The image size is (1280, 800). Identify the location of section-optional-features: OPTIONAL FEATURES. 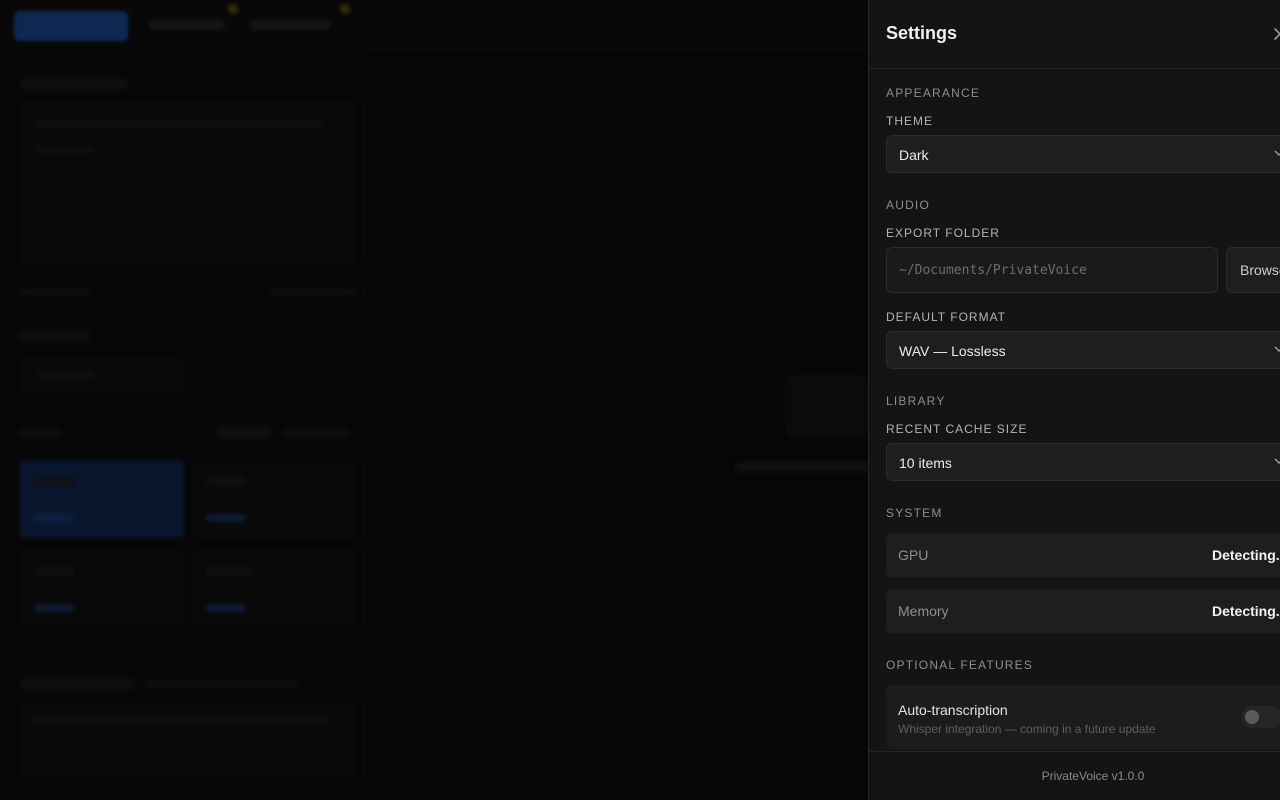
(960, 665).